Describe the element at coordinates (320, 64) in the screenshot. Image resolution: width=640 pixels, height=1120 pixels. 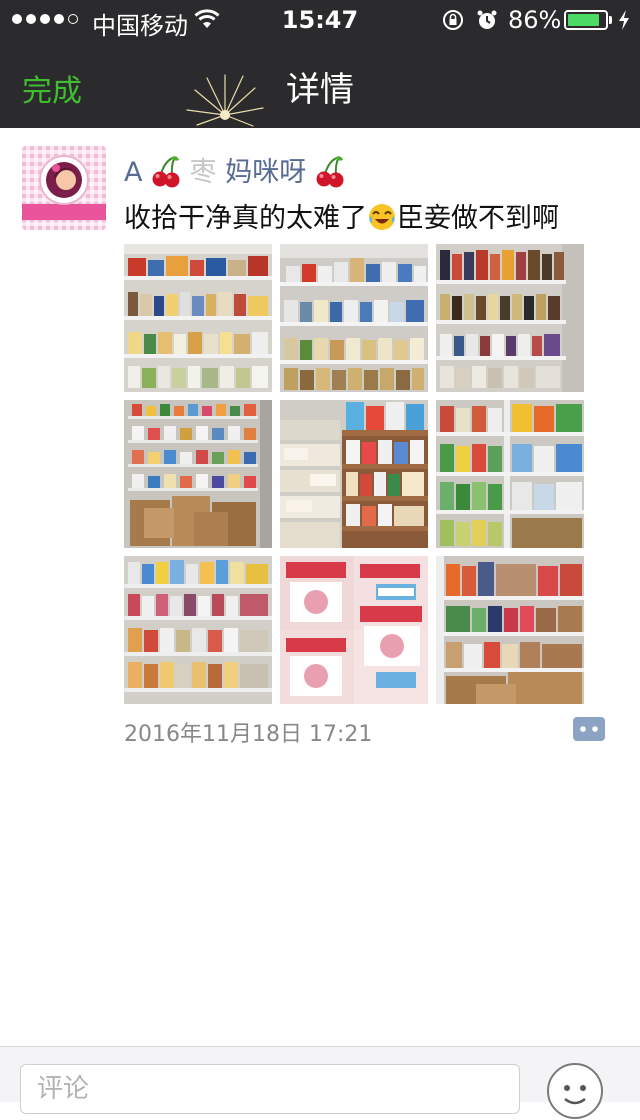
I see `header: 中国移动 15:47 86% 完成 详情` at that location.